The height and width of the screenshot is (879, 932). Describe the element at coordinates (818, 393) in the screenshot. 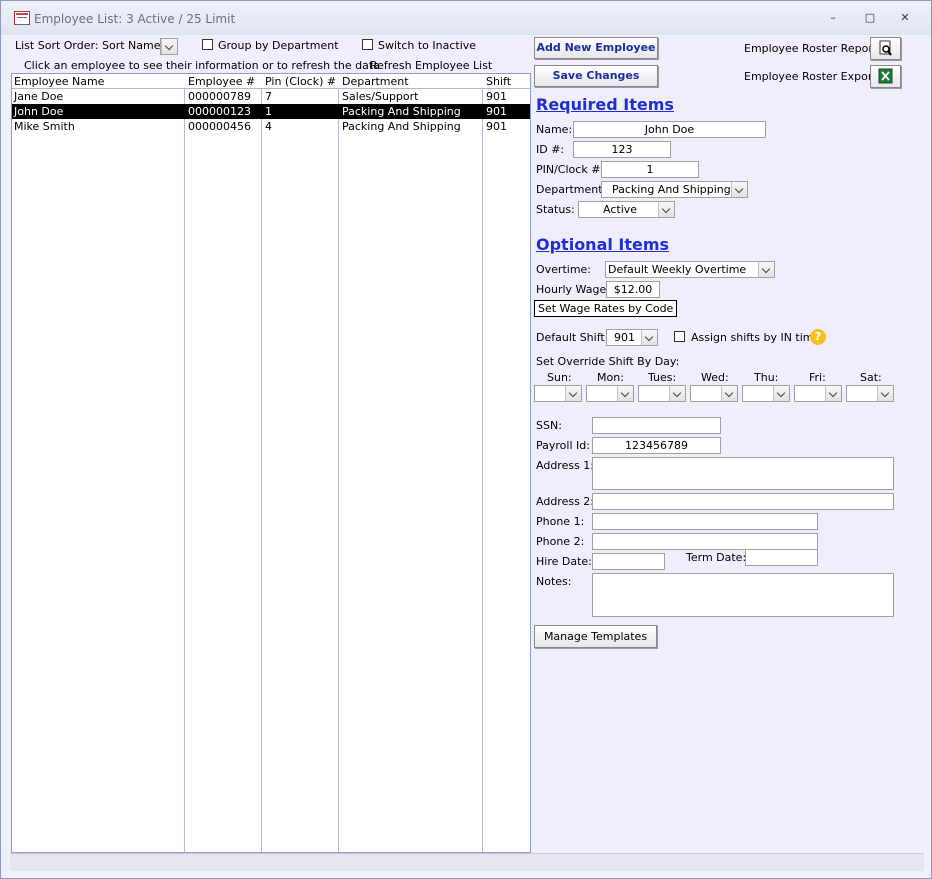

I see `override-fri-select` at that location.